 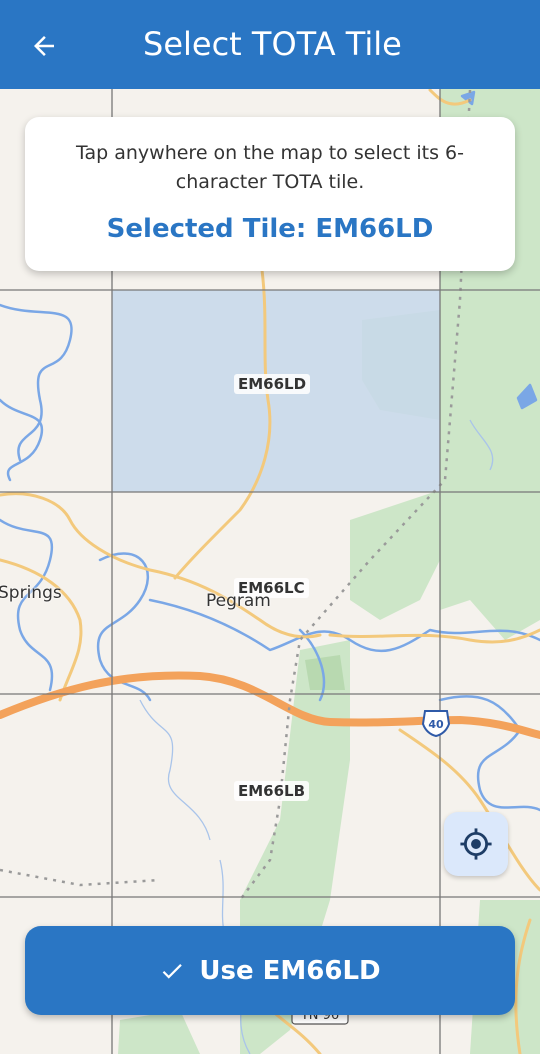 I want to click on back-button, so click(x=44, y=46).